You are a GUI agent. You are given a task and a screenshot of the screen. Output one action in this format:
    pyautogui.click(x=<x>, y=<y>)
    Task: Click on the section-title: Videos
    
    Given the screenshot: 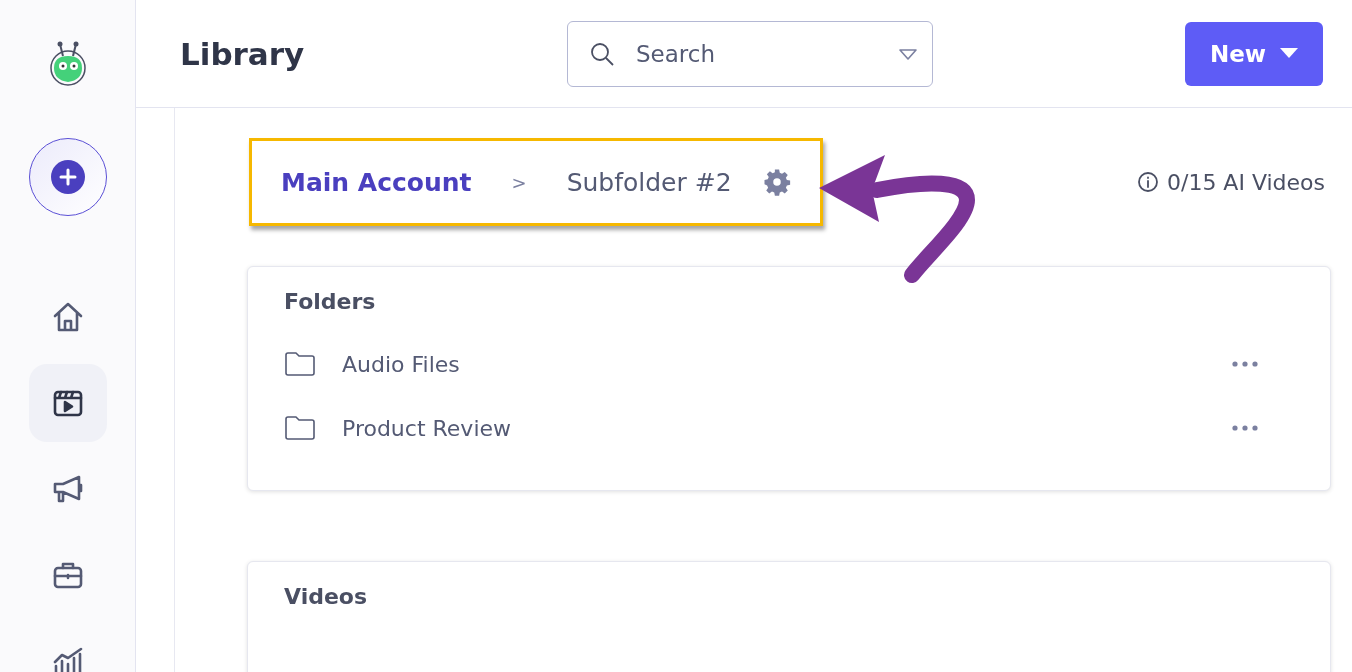 What is the action you would take?
    pyautogui.click(x=326, y=596)
    